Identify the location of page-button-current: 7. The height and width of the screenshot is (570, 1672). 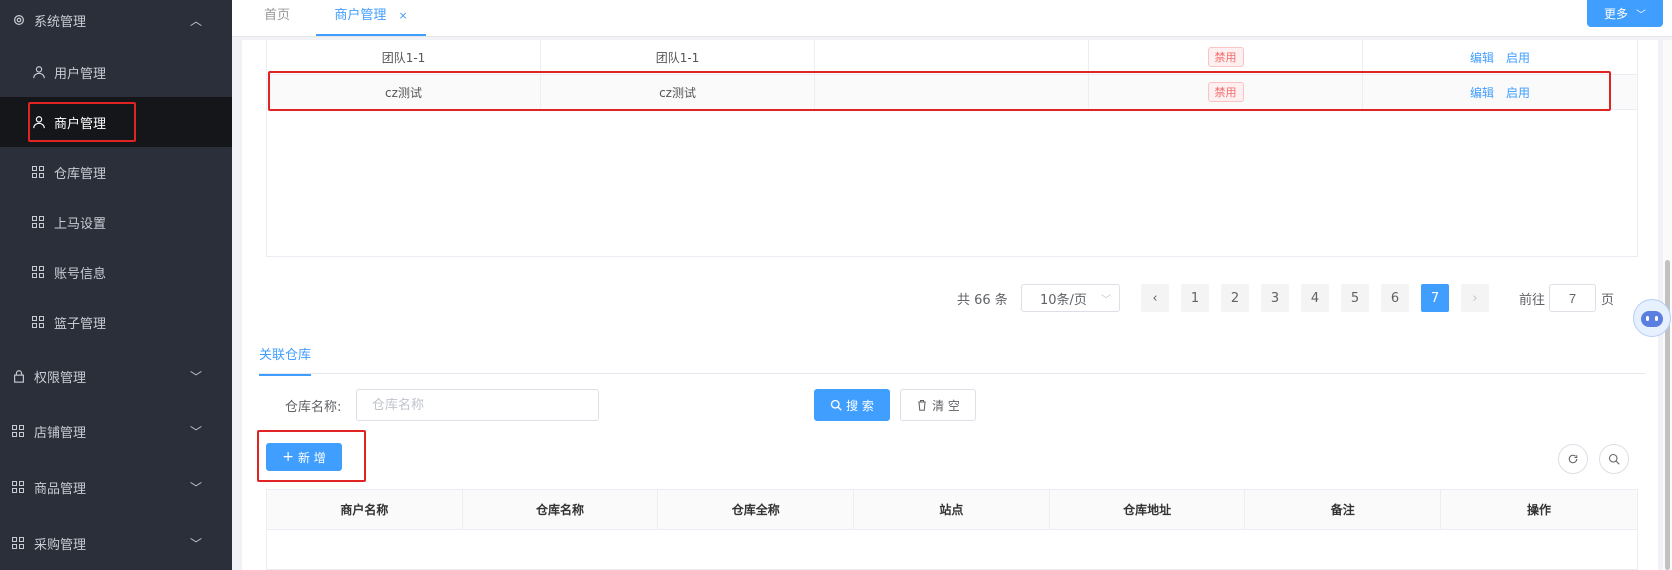
(1435, 298).